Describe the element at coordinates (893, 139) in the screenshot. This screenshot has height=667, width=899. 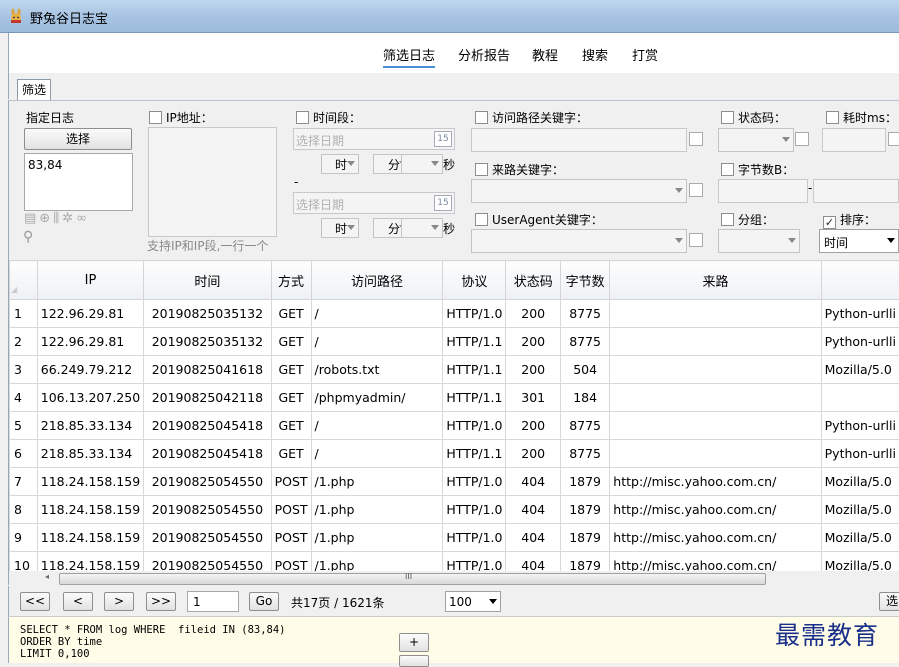
I see `elapsed-option-checkbox` at that location.